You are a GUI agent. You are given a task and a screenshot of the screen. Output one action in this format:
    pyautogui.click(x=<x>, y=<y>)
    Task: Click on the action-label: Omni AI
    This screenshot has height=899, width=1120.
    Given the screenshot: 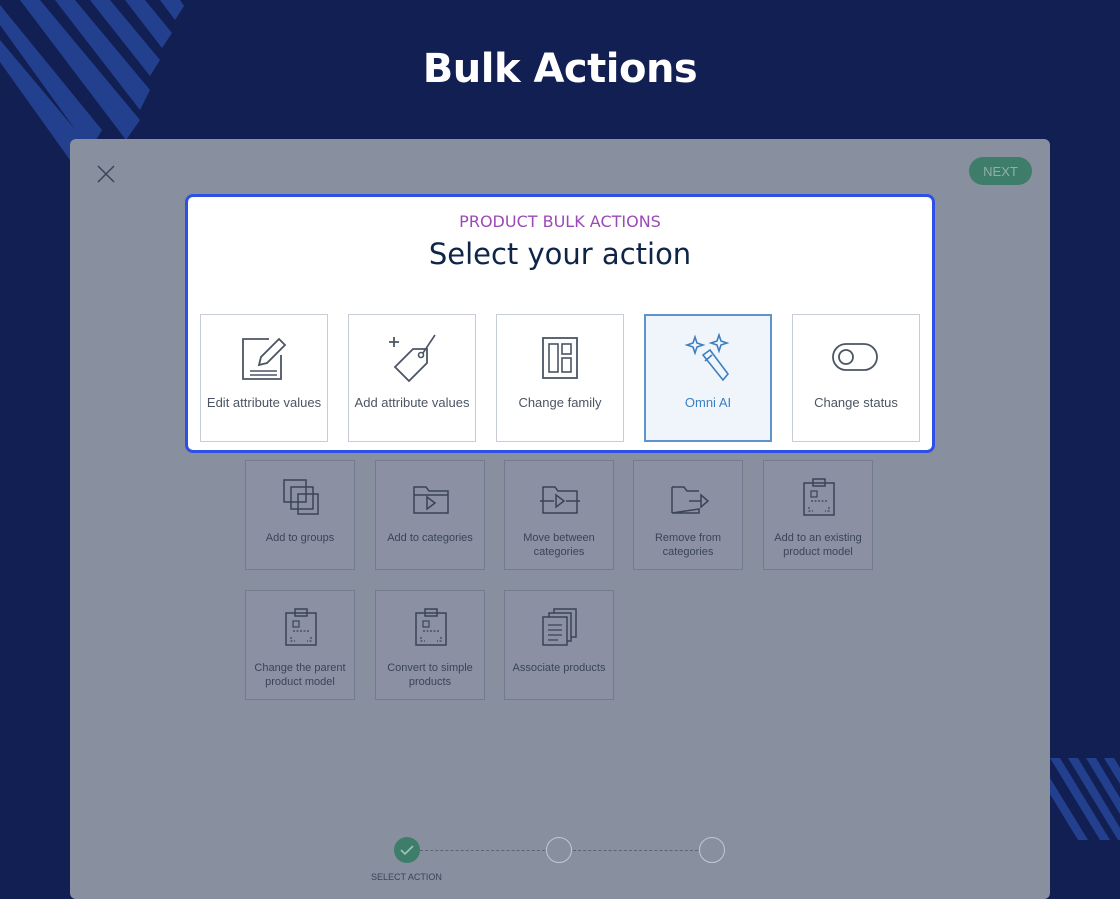 What is the action you would take?
    pyautogui.click(x=708, y=402)
    